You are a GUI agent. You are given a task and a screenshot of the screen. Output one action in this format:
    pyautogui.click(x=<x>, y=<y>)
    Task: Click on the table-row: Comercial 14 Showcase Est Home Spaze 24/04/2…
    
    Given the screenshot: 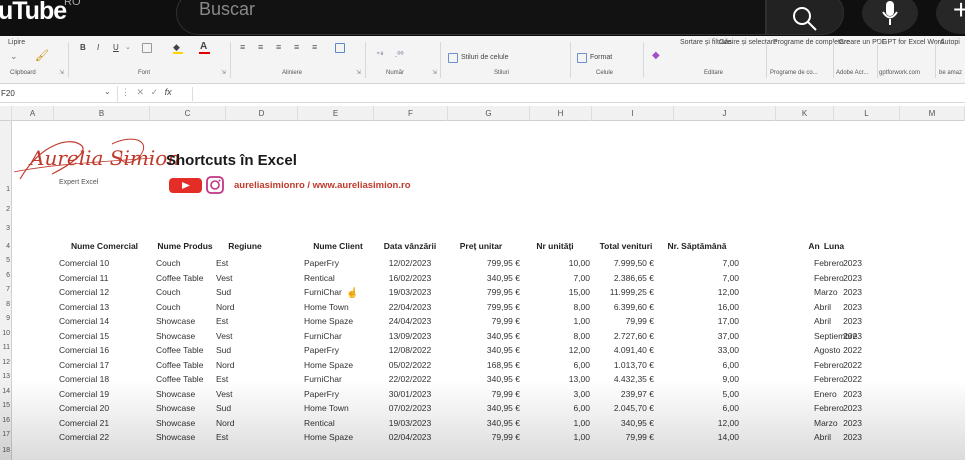 What is the action you would take?
    pyautogui.click(x=488, y=323)
    